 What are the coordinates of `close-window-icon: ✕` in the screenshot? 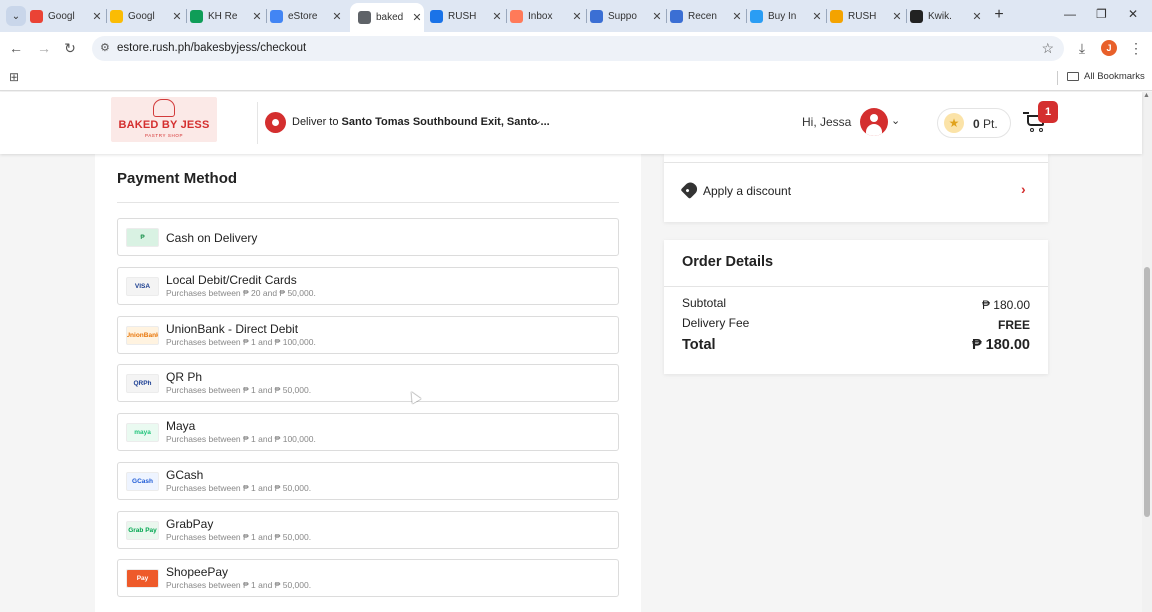 It's located at (1133, 14).